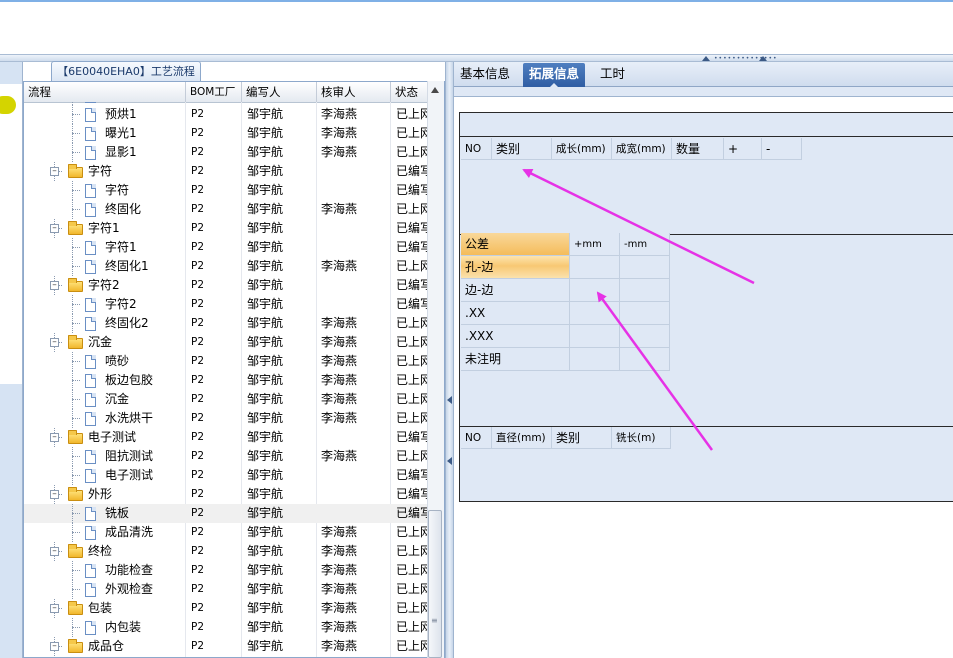  Describe the element at coordinates (746, 59) in the screenshot. I see `splitter-grip-icon: ••••••••••••••` at that location.